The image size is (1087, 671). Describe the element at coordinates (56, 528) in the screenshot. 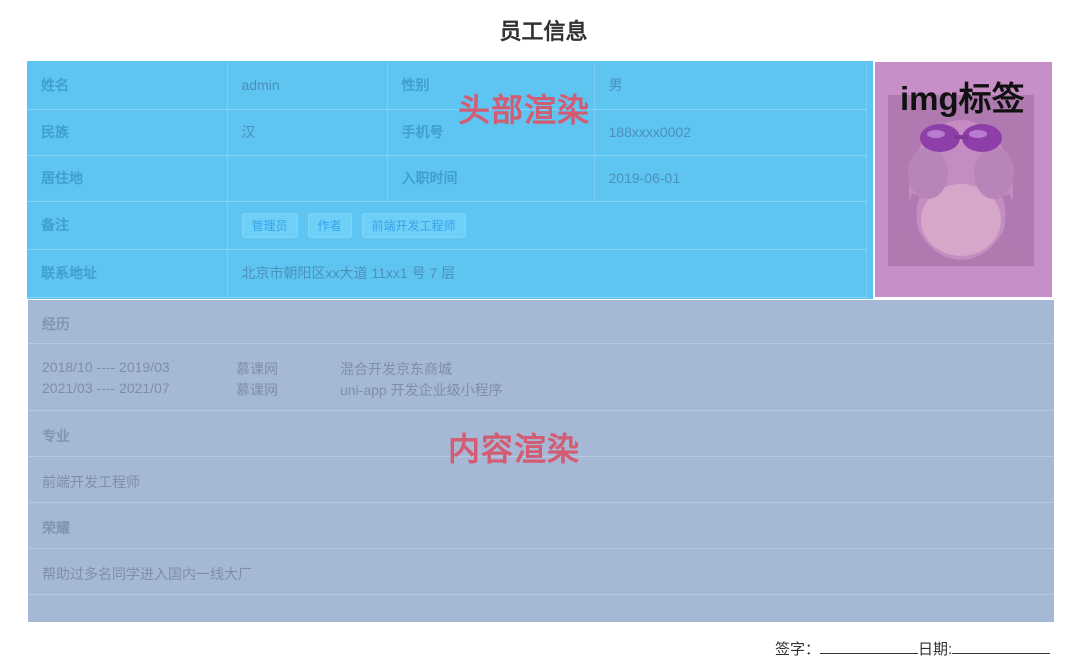

I see `honor-title: 荣耀` at that location.